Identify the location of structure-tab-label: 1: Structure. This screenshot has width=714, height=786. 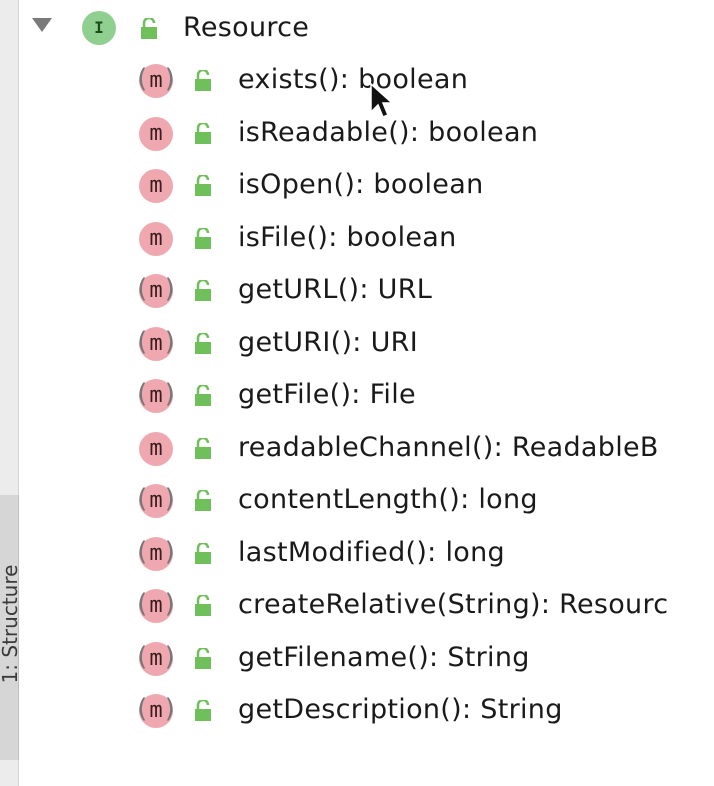
(11, 624).